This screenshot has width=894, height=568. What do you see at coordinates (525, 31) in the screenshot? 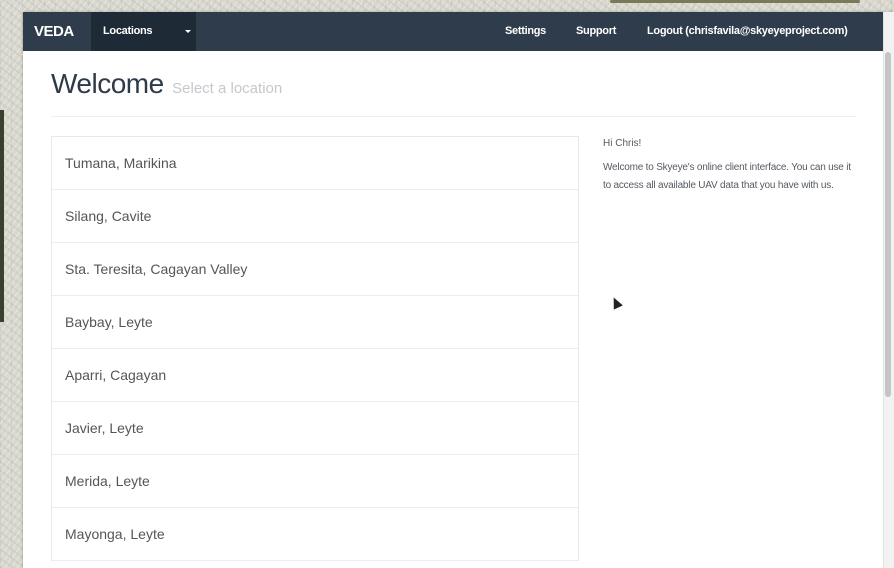
I see `nav-item-settings: Settings` at bounding box center [525, 31].